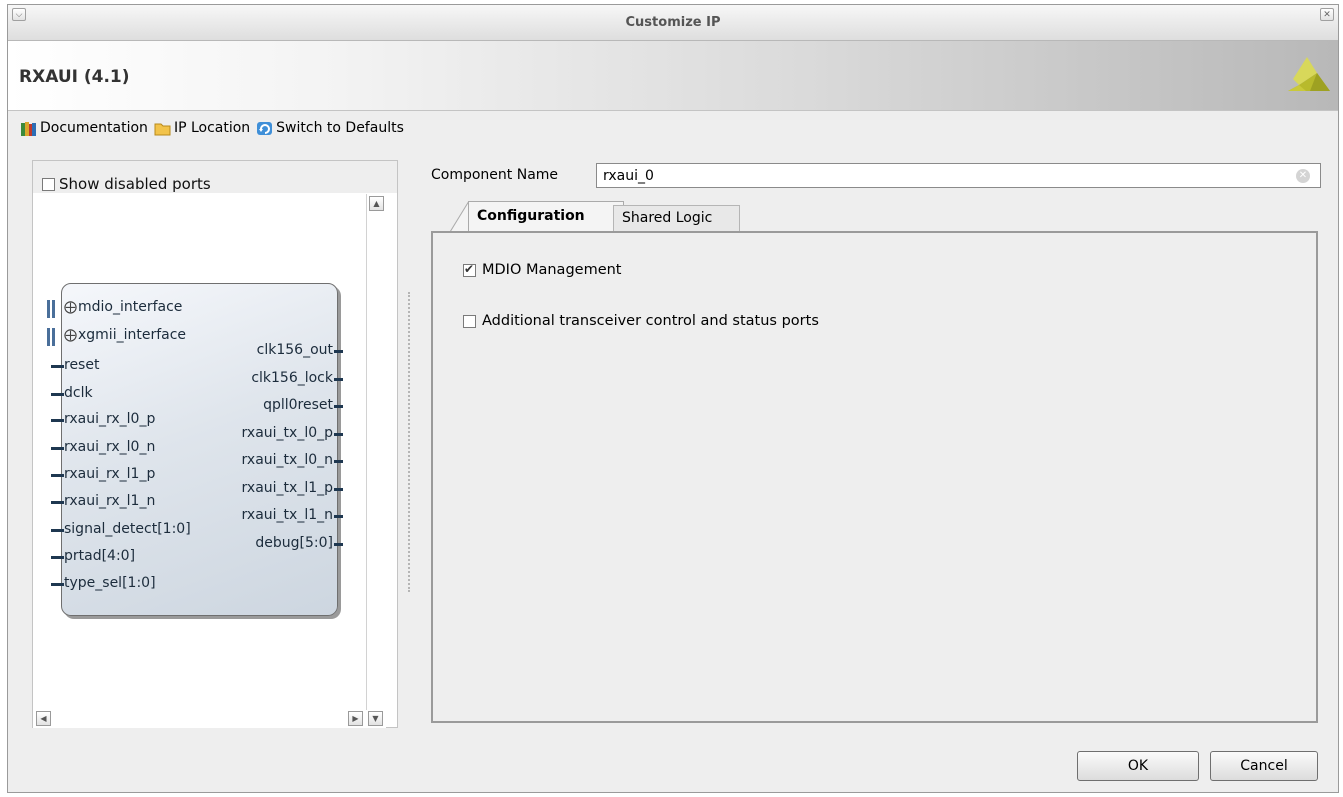 The height and width of the screenshot is (797, 1343). What do you see at coordinates (110, 474) in the screenshot?
I see `port-label: rxaui_rx_l1_p` at bounding box center [110, 474].